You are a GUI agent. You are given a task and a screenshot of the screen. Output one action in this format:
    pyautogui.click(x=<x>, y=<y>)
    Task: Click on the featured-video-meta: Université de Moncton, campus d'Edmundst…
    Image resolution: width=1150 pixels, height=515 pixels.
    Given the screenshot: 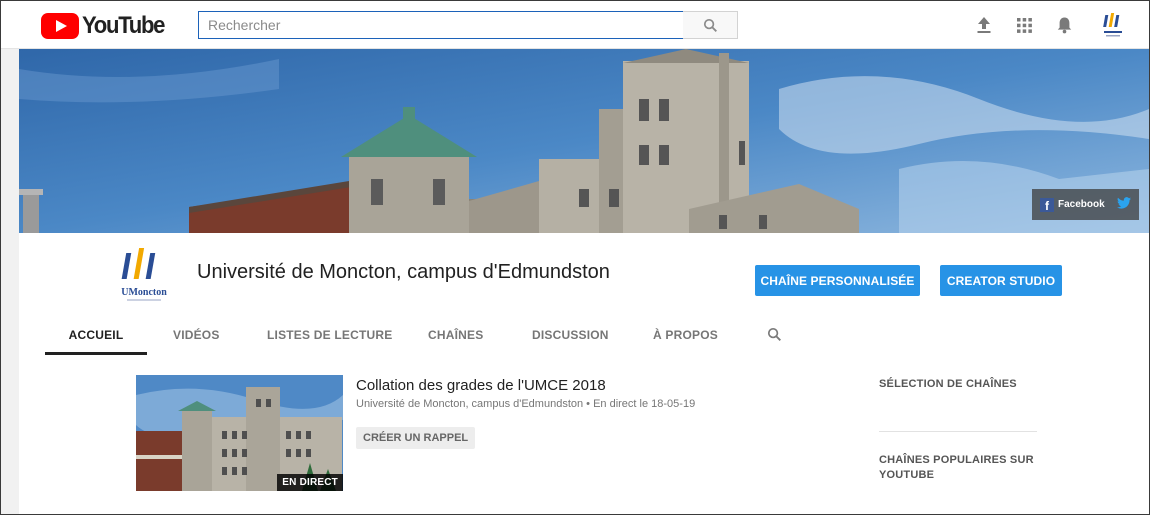 What is the action you would take?
    pyautogui.click(x=526, y=404)
    